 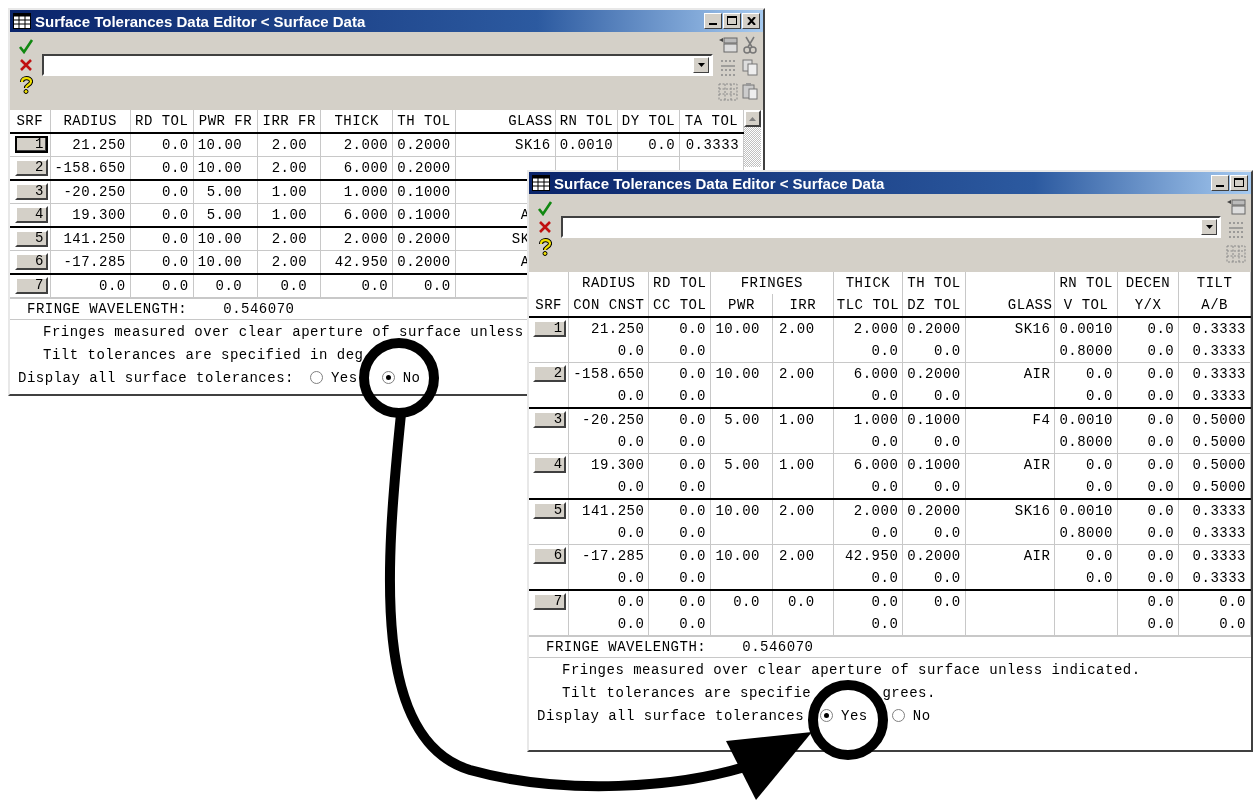 I want to click on table-cell: 0.3333, so click(x=1214, y=373).